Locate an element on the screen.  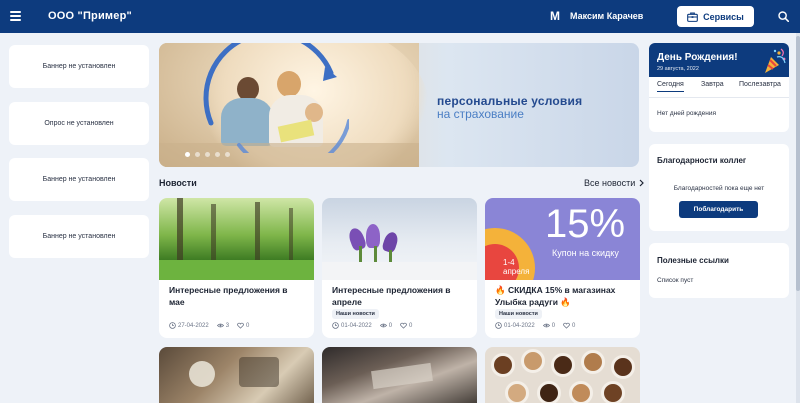
services-label: Сервисы is located at coordinates (723, 16).